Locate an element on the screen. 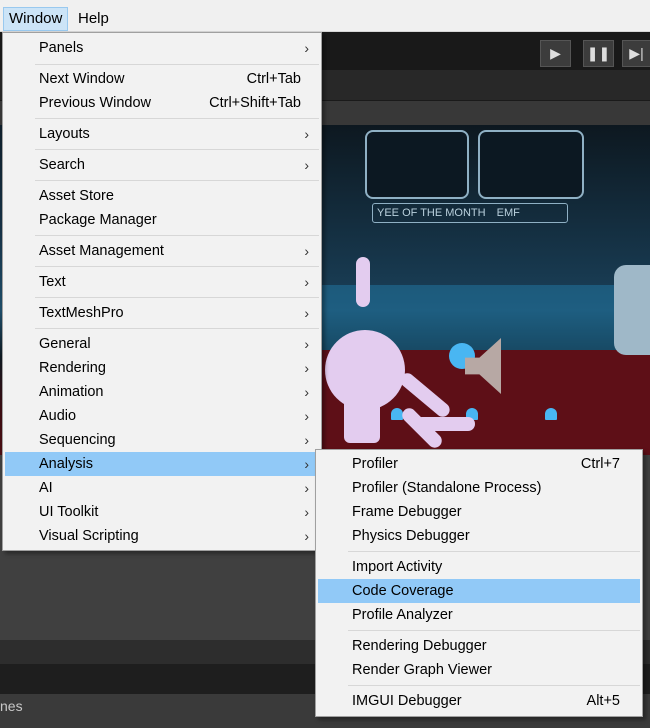 Image resolution: width=650 pixels, height=728 pixels. menu-item-asset-store: Asset Store is located at coordinates (162, 196).